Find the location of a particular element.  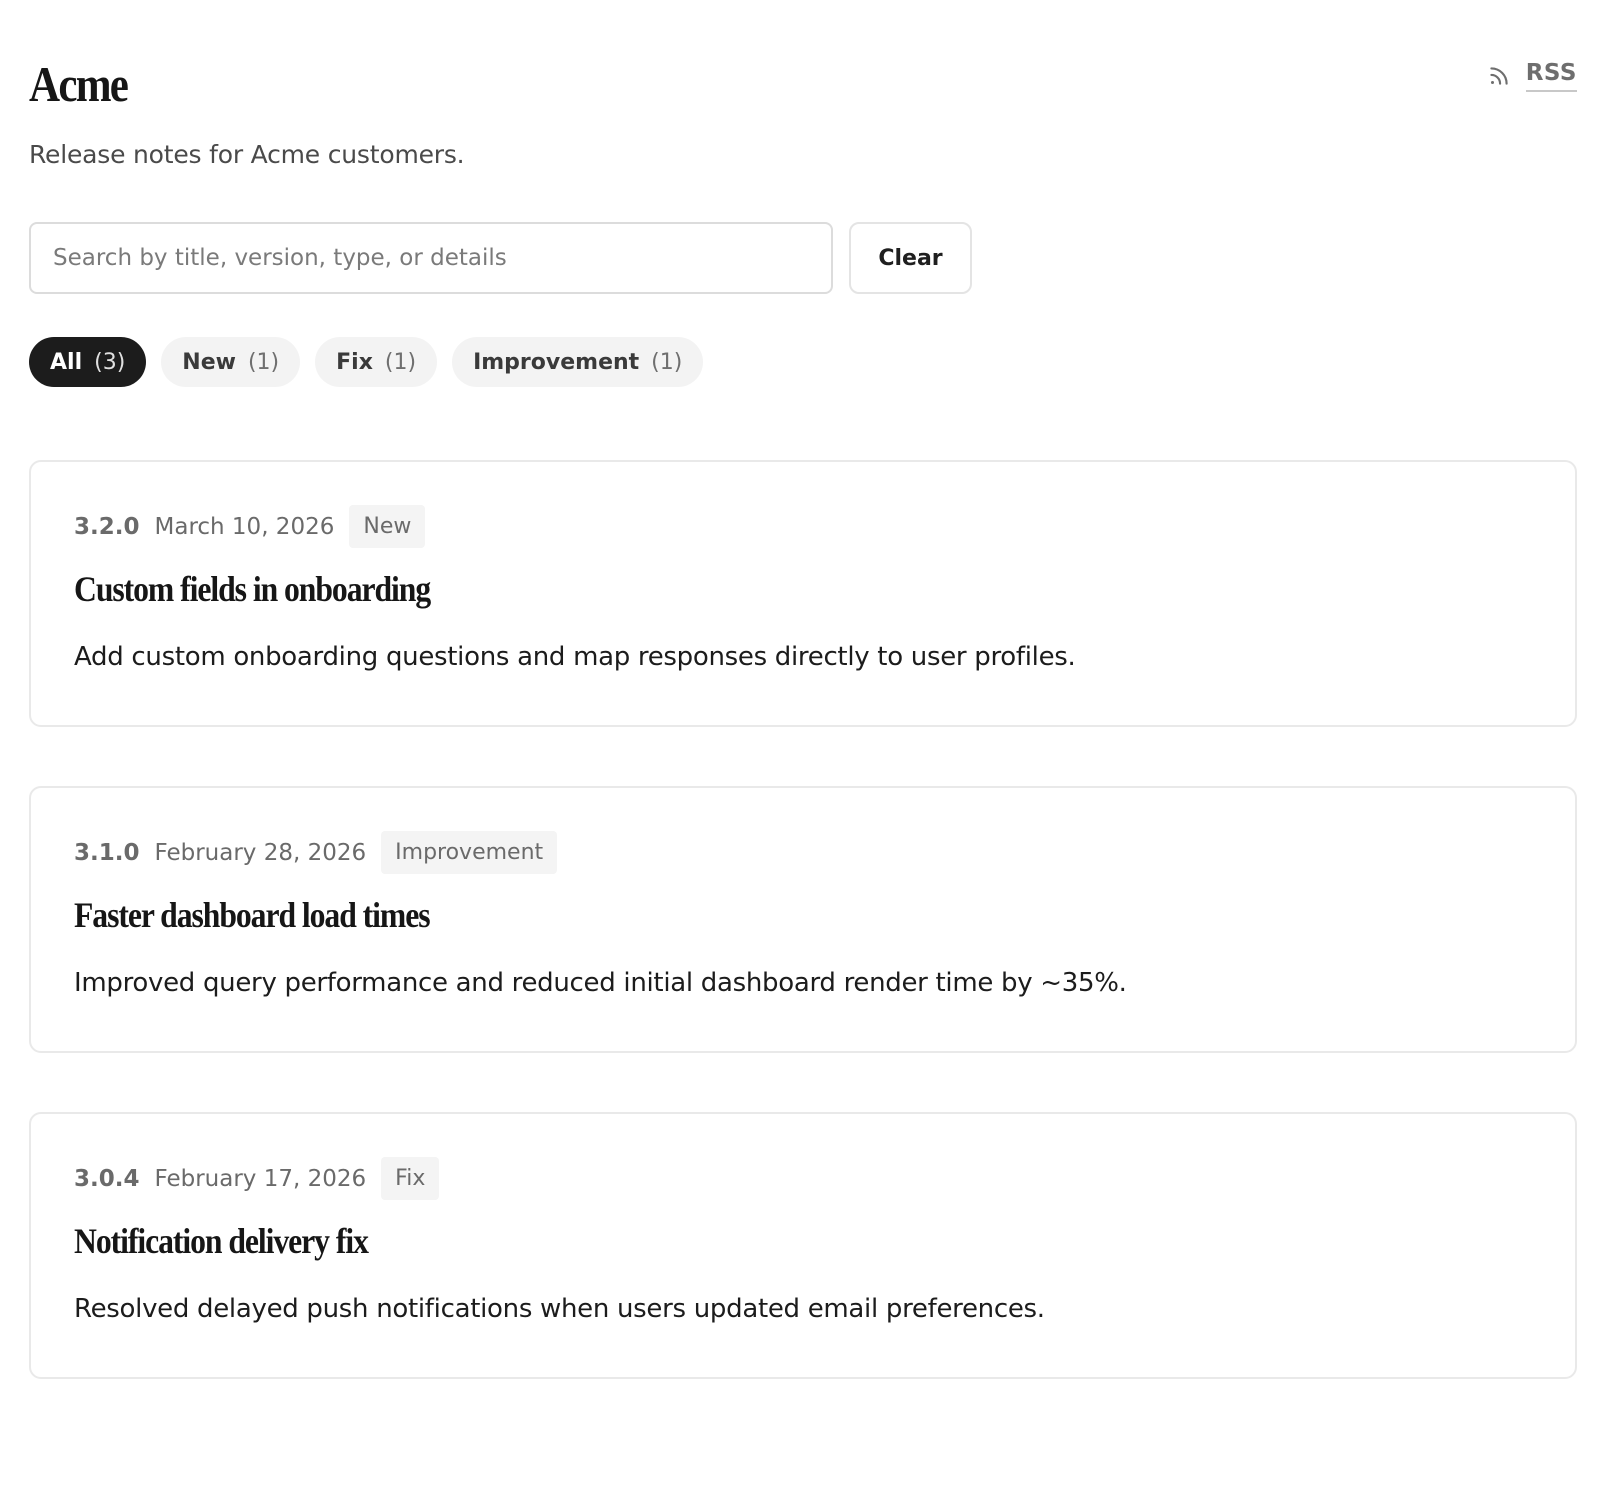

release-meta: 3.0.4 February 17, 2026 Fix is located at coordinates (257, 1178).